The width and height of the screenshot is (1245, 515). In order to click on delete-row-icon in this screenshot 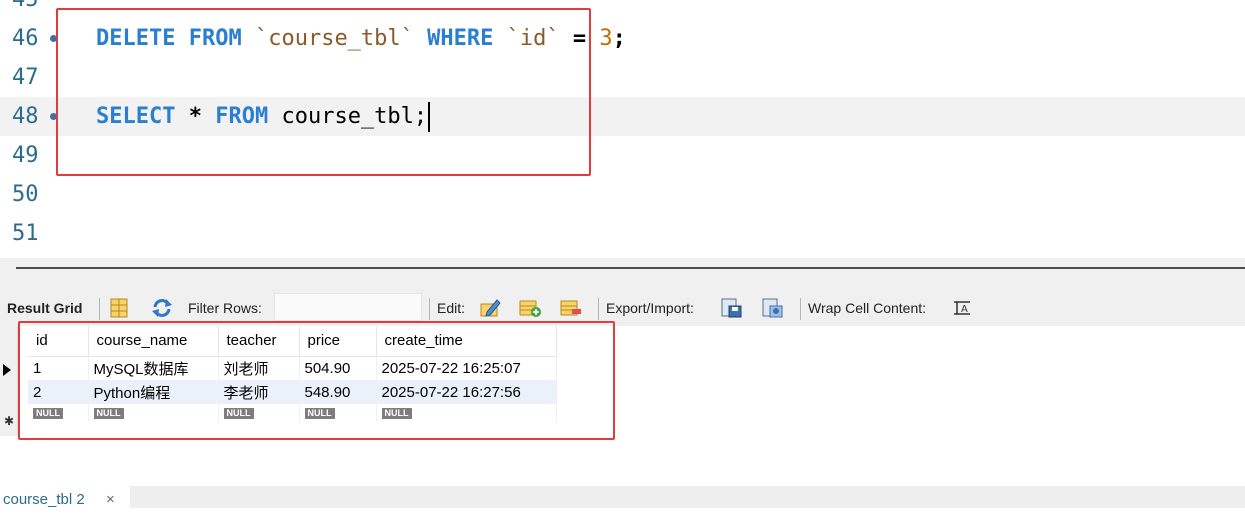, I will do `click(571, 308)`.